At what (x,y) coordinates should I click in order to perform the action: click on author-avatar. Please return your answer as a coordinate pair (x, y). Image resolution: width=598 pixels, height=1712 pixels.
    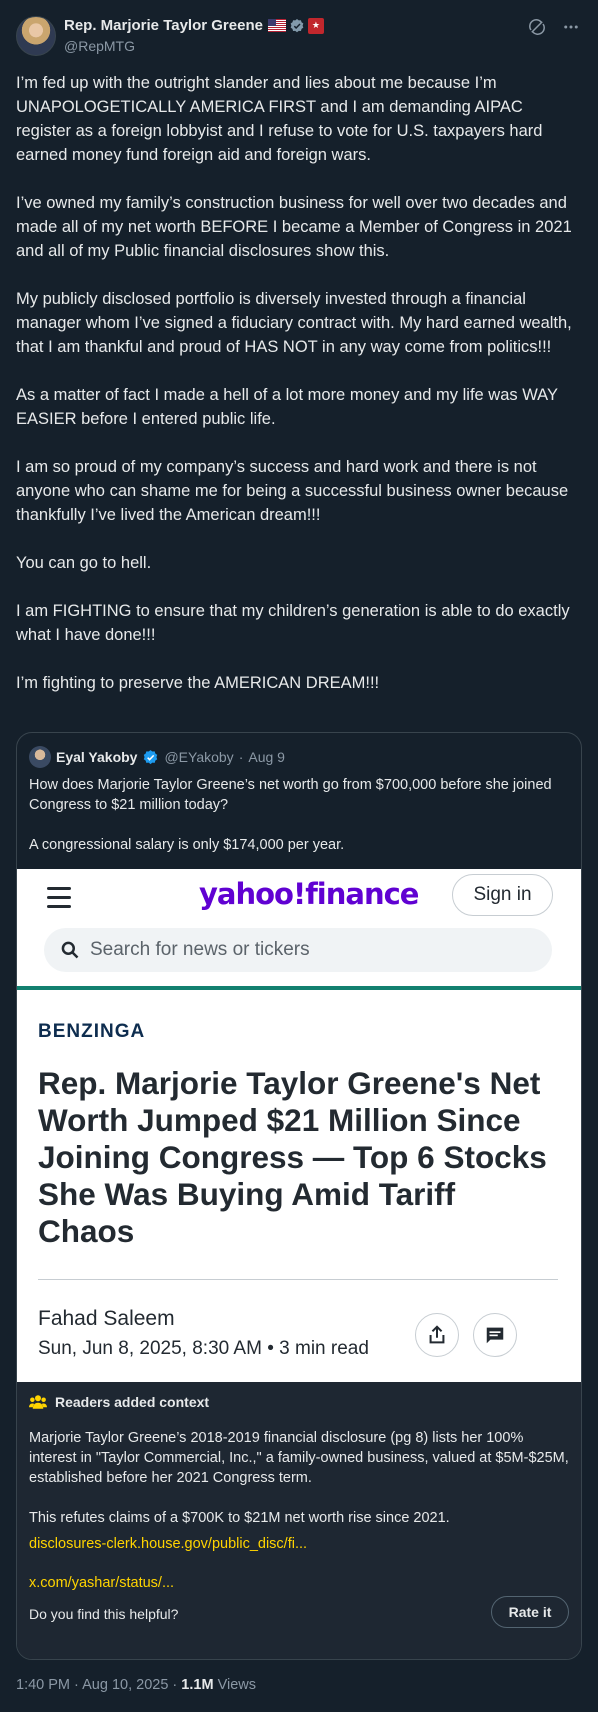
    Looking at the image, I should click on (36, 36).